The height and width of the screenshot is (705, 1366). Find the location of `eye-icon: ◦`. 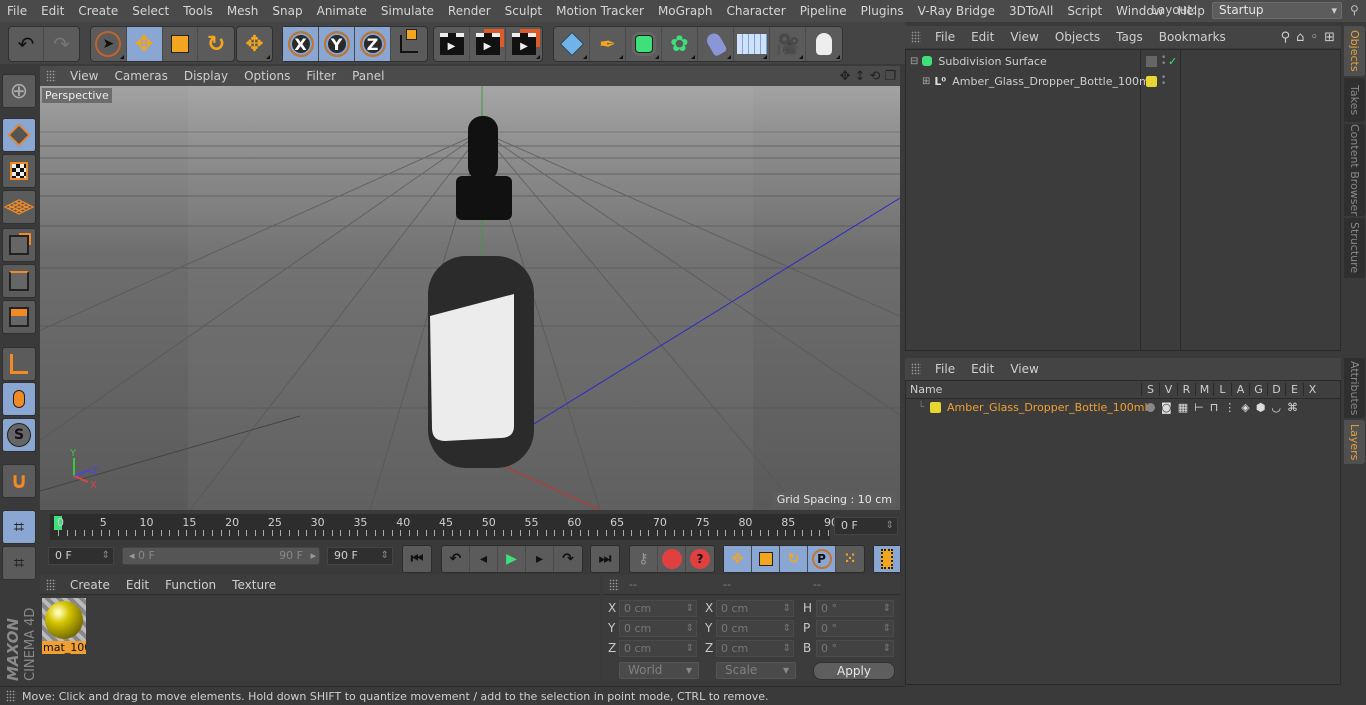

eye-icon: ◦ is located at coordinates (1314, 37).